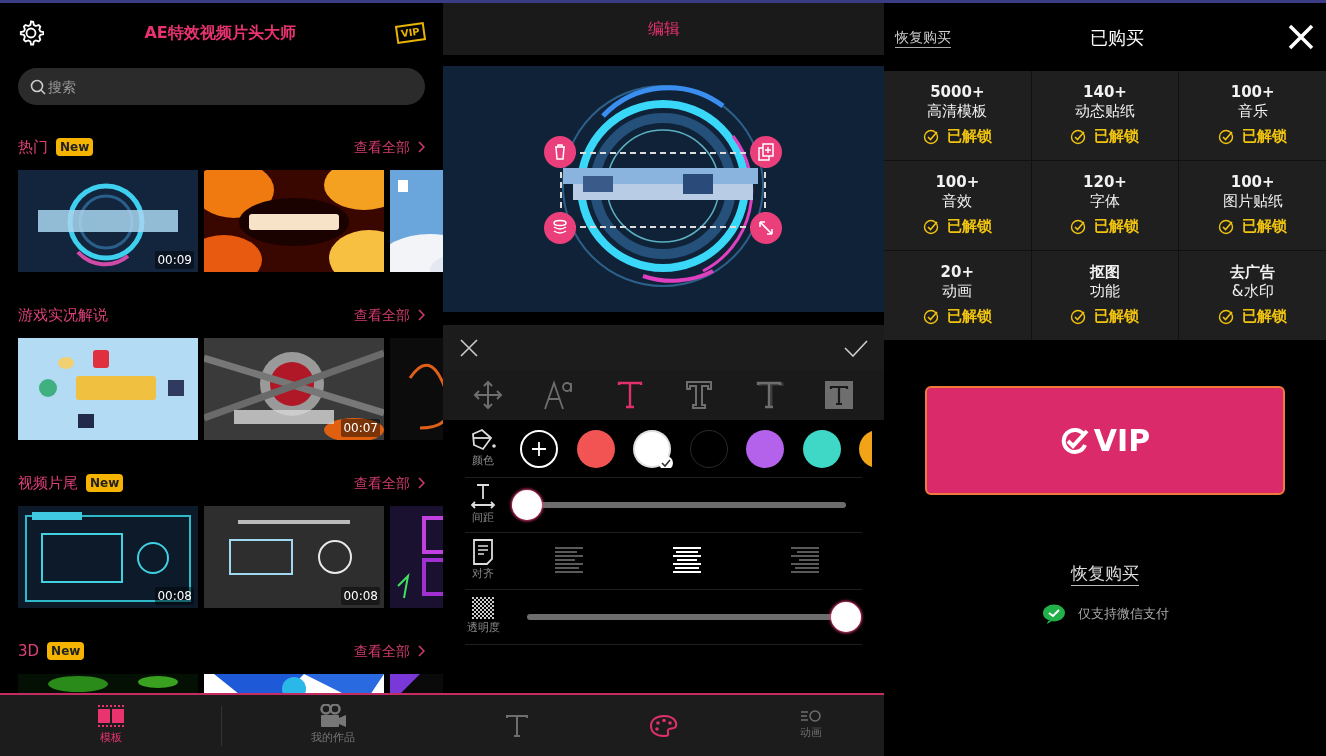 The height and width of the screenshot is (756, 1326). I want to click on editor-tab: 动画, so click(810, 725).